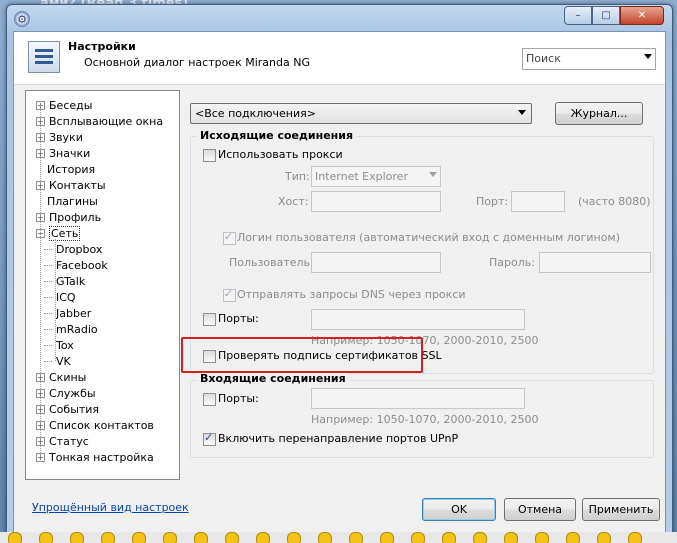 This screenshot has height=543, width=677. What do you see at coordinates (57, 361) in the screenshot?
I see `tree-subitem: VK` at bounding box center [57, 361].